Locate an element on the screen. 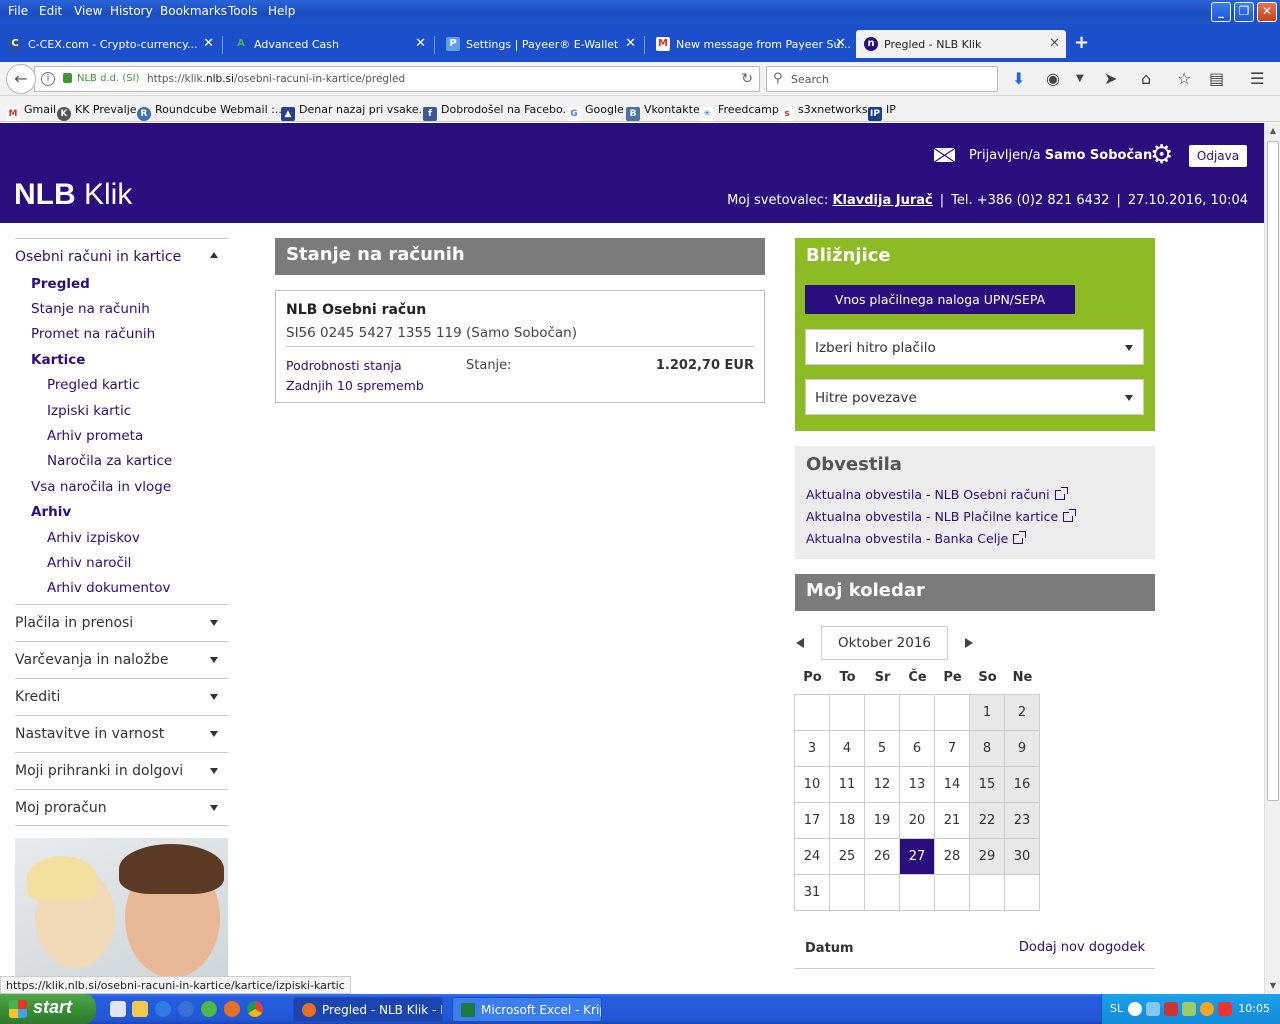 The height and width of the screenshot is (1024, 1280). sidebar-item-arhiv-narocil: Arhiv naročil is located at coordinates (89, 563).